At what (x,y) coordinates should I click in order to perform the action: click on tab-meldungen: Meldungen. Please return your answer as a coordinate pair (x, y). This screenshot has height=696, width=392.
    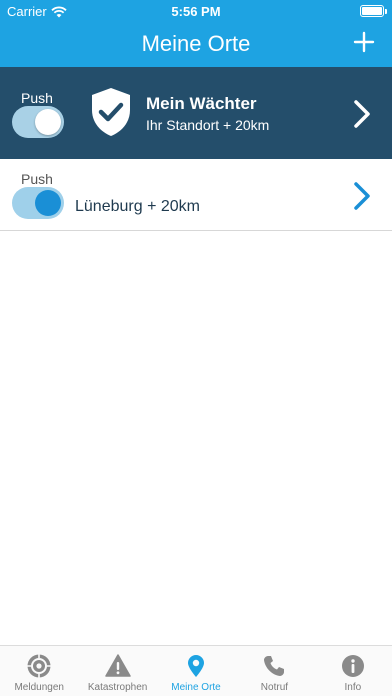
    Looking at the image, I should click on (39, 671).